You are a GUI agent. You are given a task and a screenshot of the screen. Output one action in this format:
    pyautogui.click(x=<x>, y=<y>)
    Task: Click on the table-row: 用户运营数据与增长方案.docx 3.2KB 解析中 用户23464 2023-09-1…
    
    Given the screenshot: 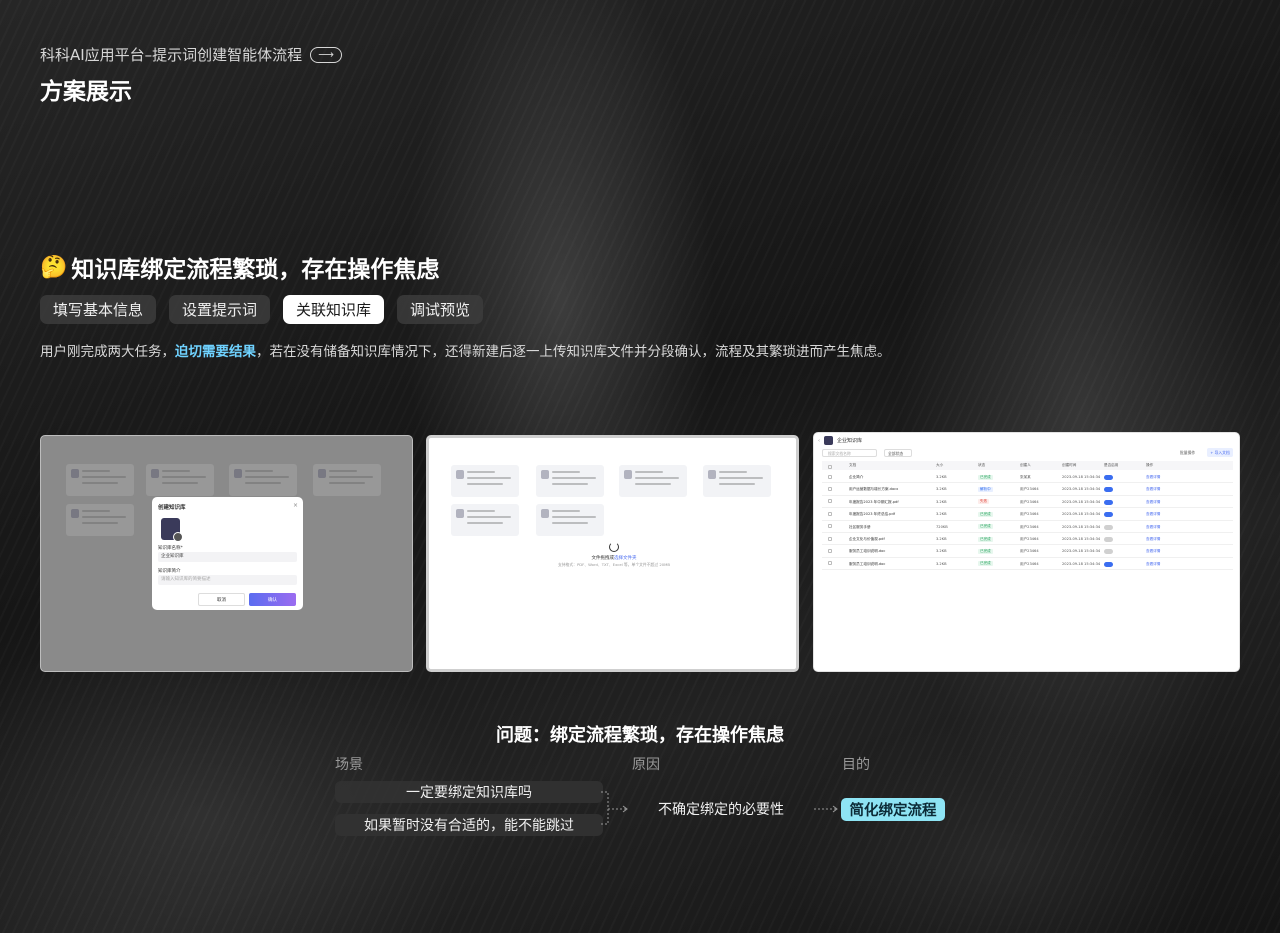 What is the action you would take?
    pyautogui.click(x=1027, y=489)
    